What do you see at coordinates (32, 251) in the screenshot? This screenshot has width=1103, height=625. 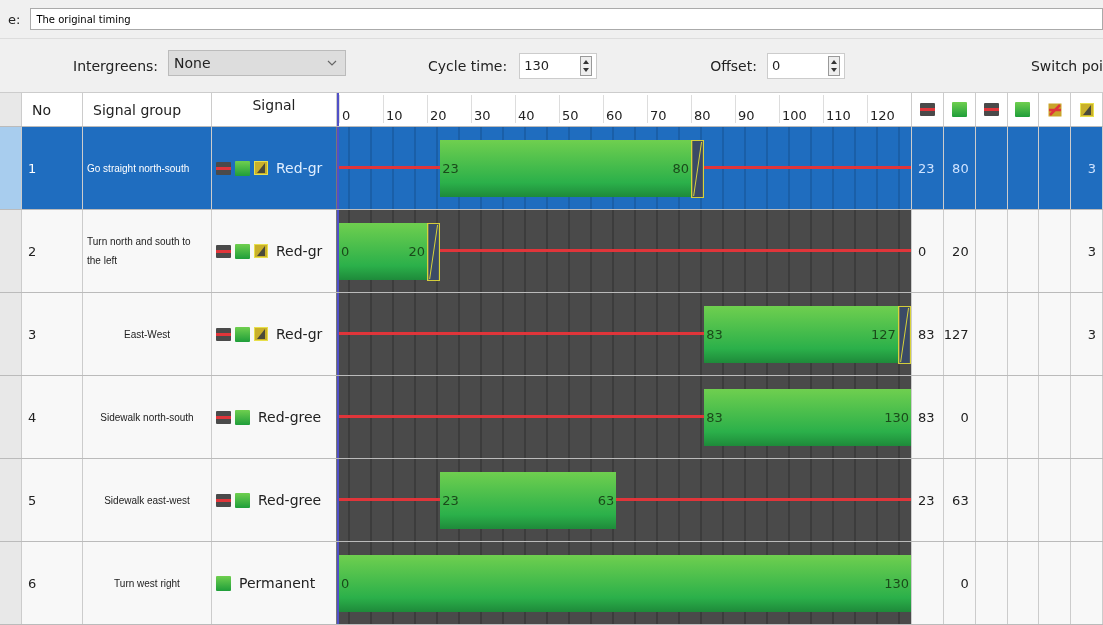 I see `row-number: 2` at bounding box center [32, 251].